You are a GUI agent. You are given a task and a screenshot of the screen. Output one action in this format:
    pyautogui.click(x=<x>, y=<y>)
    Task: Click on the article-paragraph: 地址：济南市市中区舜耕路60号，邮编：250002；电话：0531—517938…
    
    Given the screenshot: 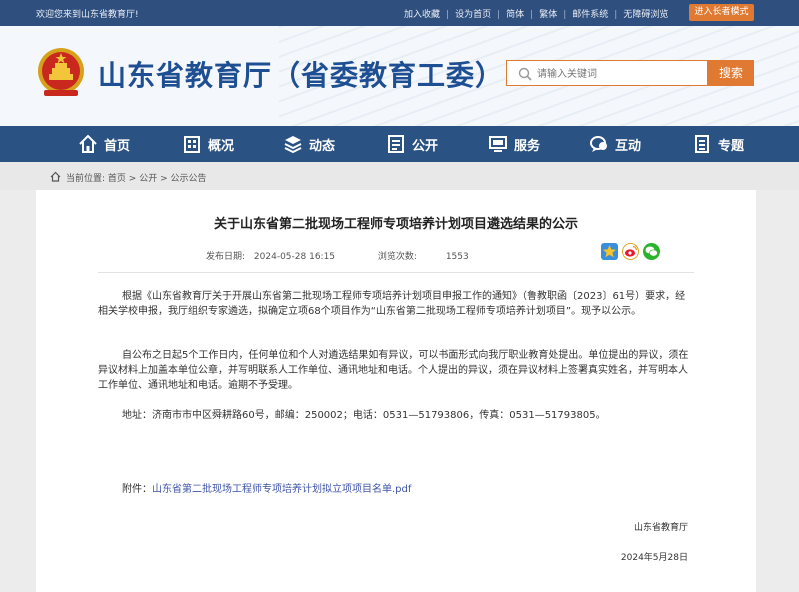 What is the action you would take?
    pyautogui.click(x=364, y=415)
    